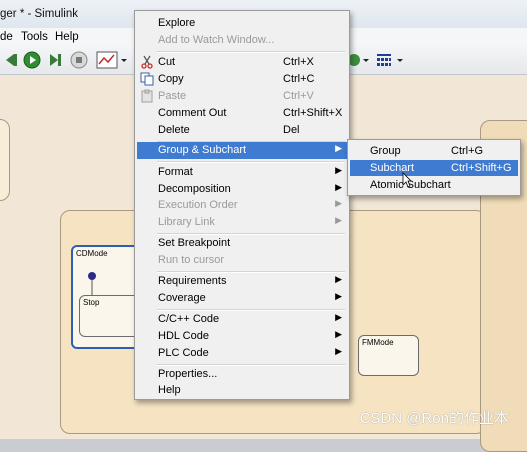 This screenshot has height=452, width=527. I want to click on menu-item-label: Set Breakpoint, so click(194, 243).